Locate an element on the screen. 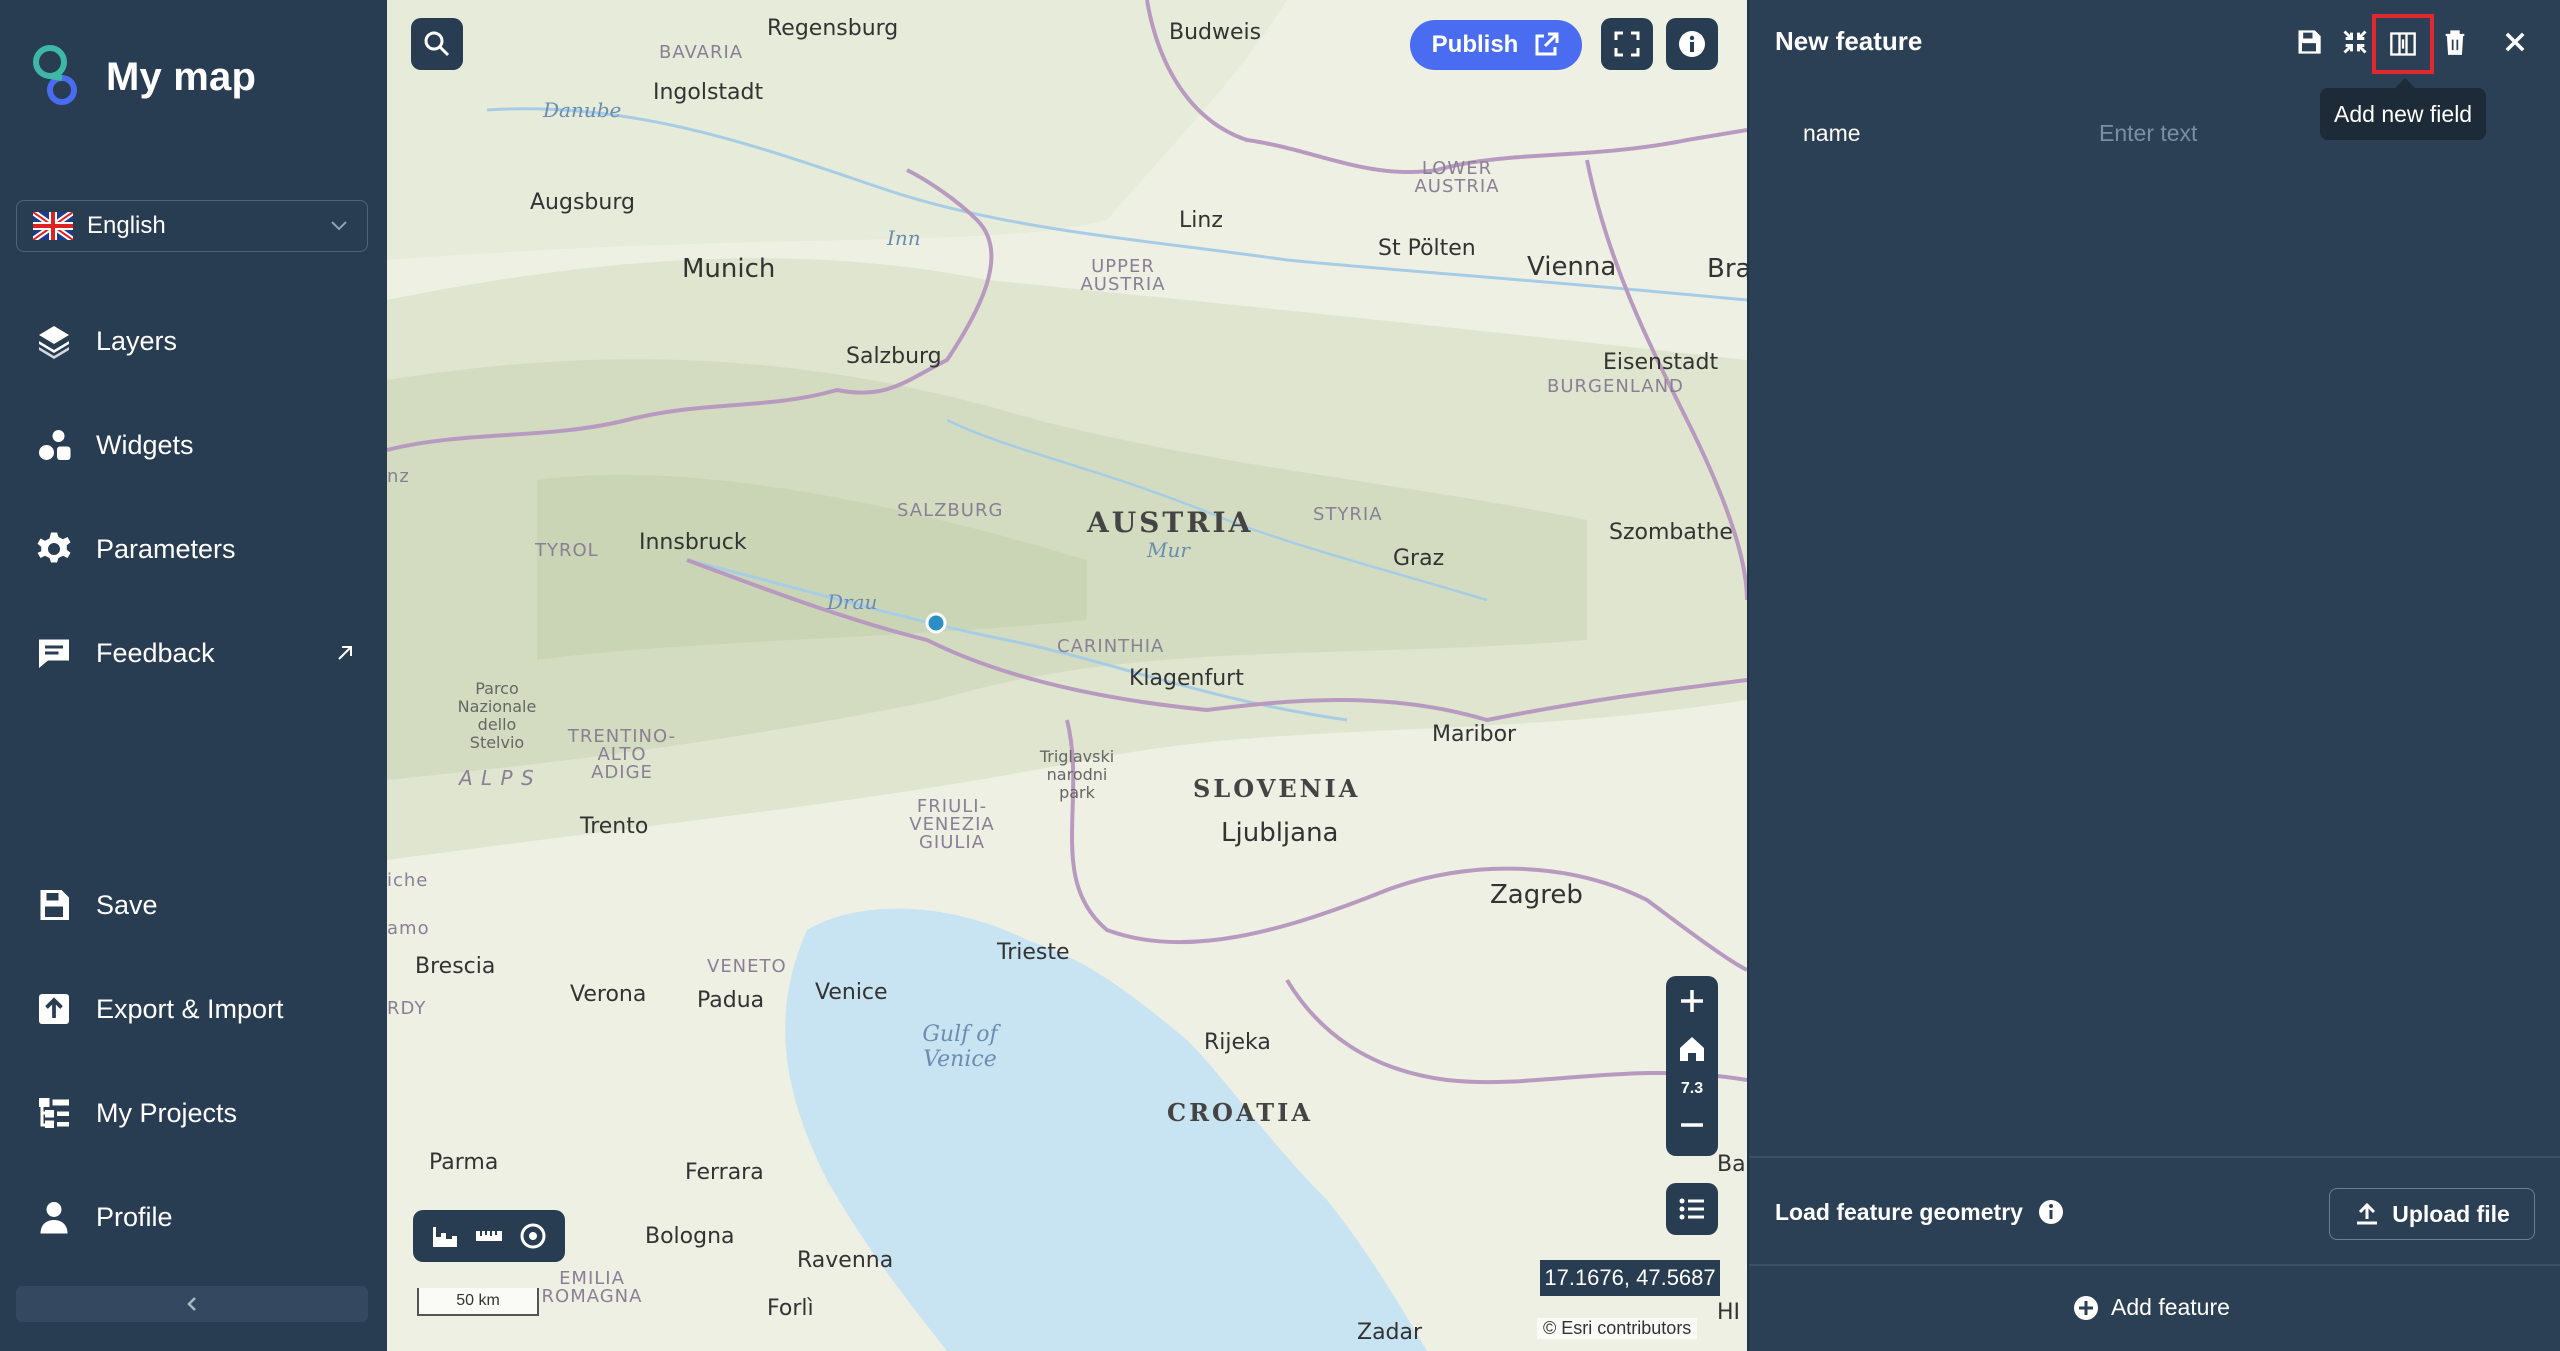 This screenshot has height=1351, width=2560. map-label-park: Triglavski narodni park is located at coordinates (1077, 774).